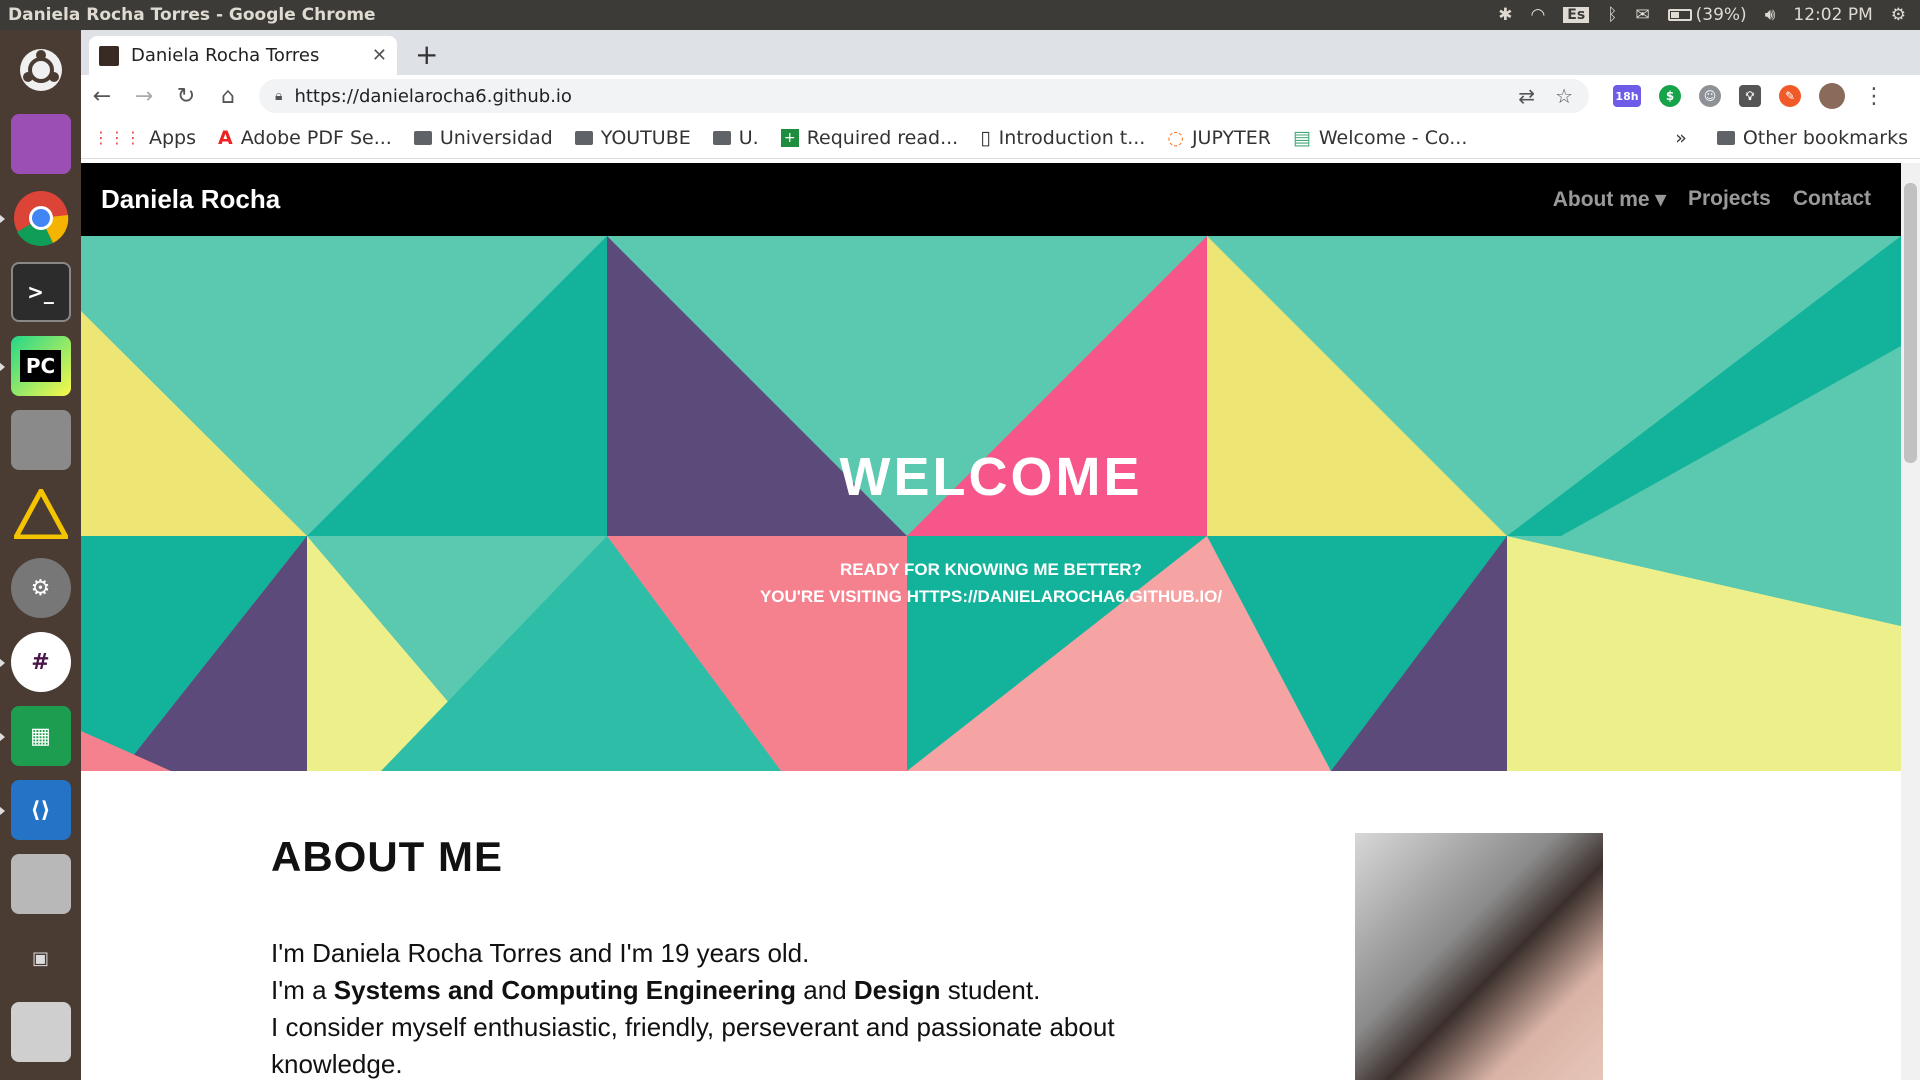 This screenshot has height=1080, width=1920. I want to click on lock-icon: 🔒︎, so click(279, 96).